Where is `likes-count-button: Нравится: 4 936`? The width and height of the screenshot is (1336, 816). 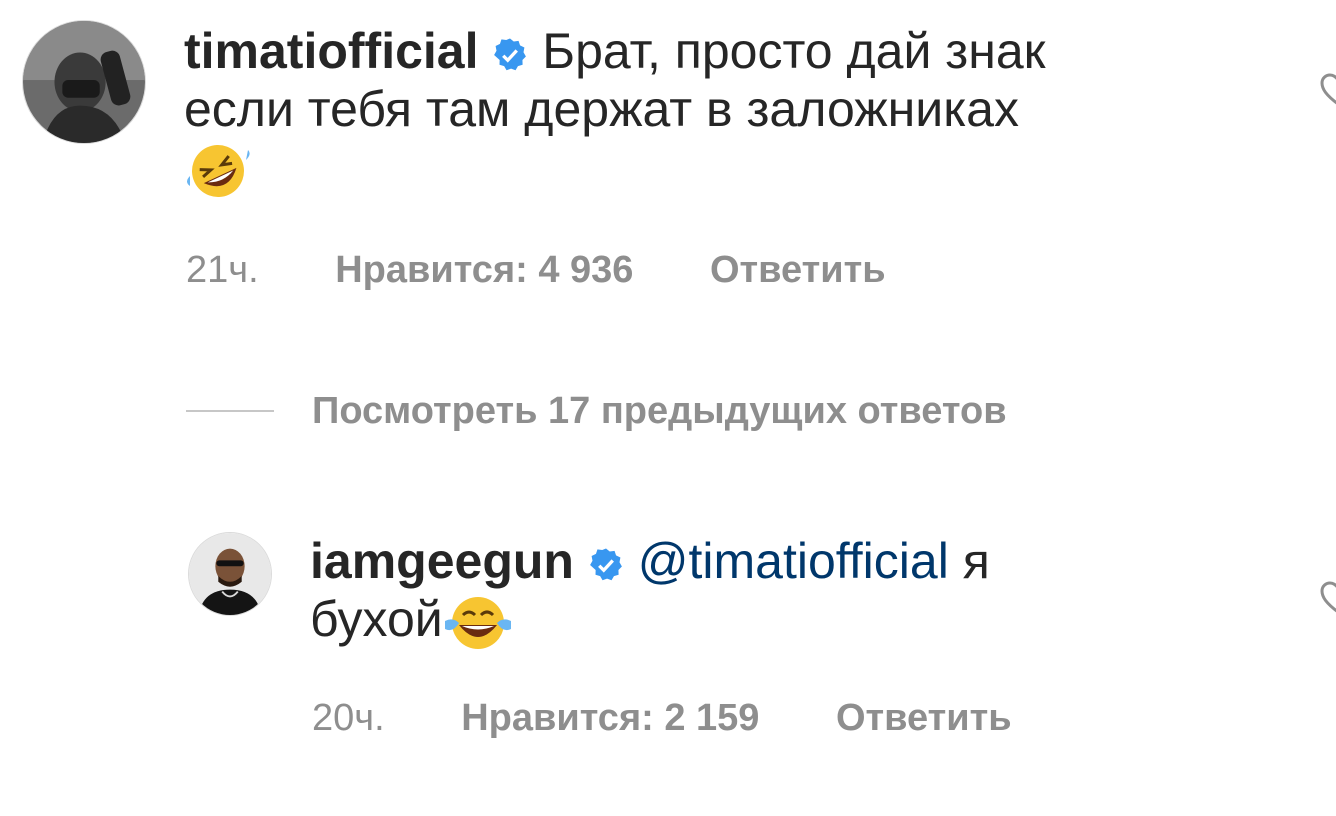
likes-count-button: Нравится: 4 936 is located at coordinates (484, 270).